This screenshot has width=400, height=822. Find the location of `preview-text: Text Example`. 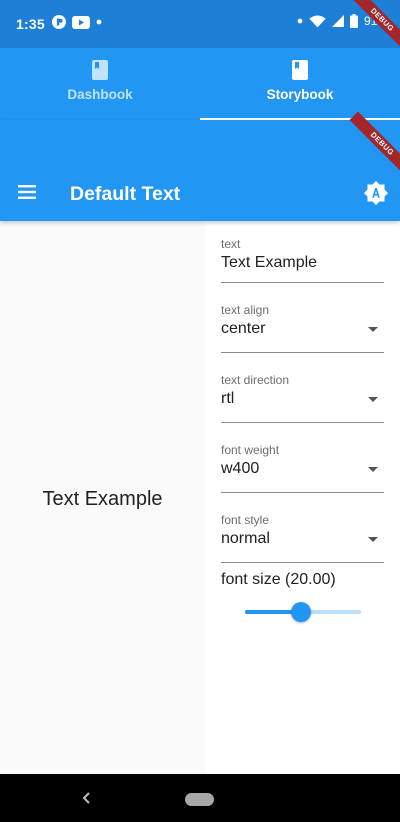

preview-text: Text Example is located at coordinates (102, 499).